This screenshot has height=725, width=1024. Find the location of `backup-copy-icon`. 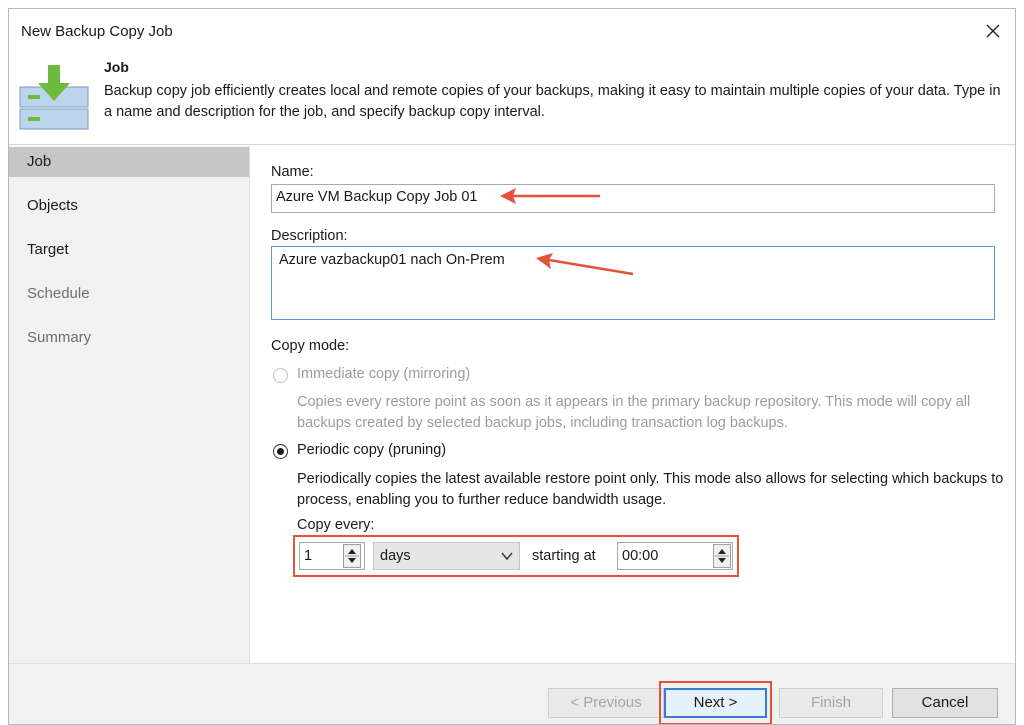

backup-copy-icon is located at coordinates (54, 97).